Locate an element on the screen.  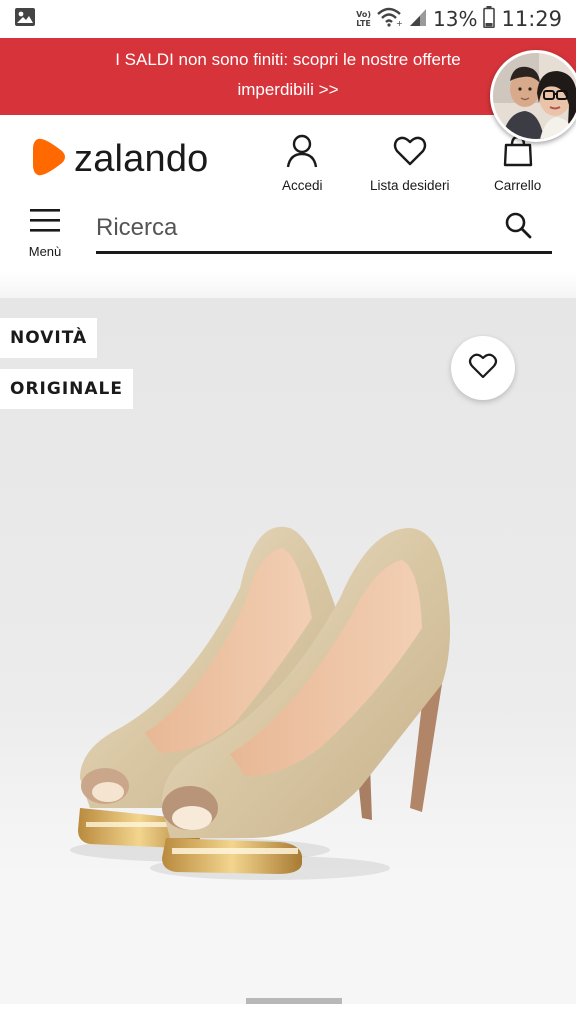
site-header: zalando Accedi Lista desideri Carrello is located at coordinates (288, 157).